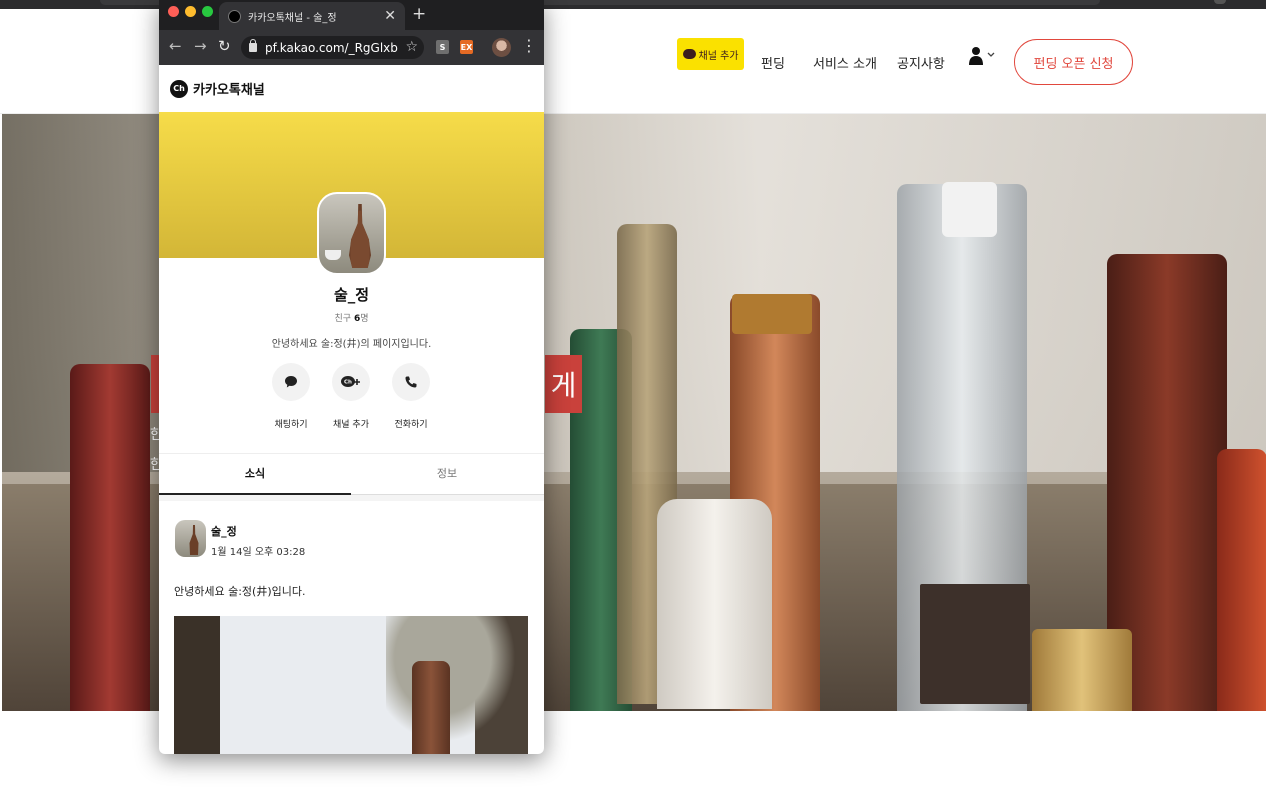 The width and height of the screenshot is (1266, 789). What do you see at coordinates (689, 54) in the screenshot?
I see `kakao-channel-icon` at bounding box center [689, 54].